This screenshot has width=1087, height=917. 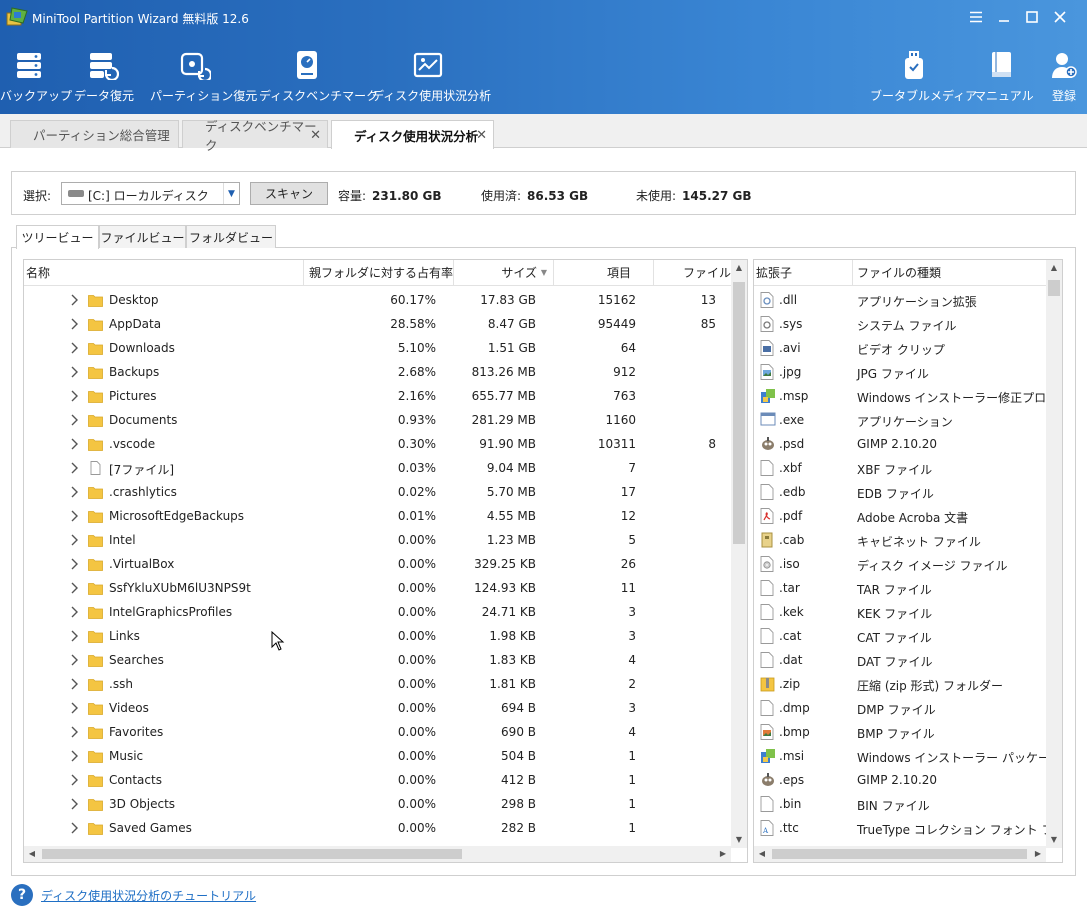 I want to click on column-items: 項目, so click(x=604, y=273).